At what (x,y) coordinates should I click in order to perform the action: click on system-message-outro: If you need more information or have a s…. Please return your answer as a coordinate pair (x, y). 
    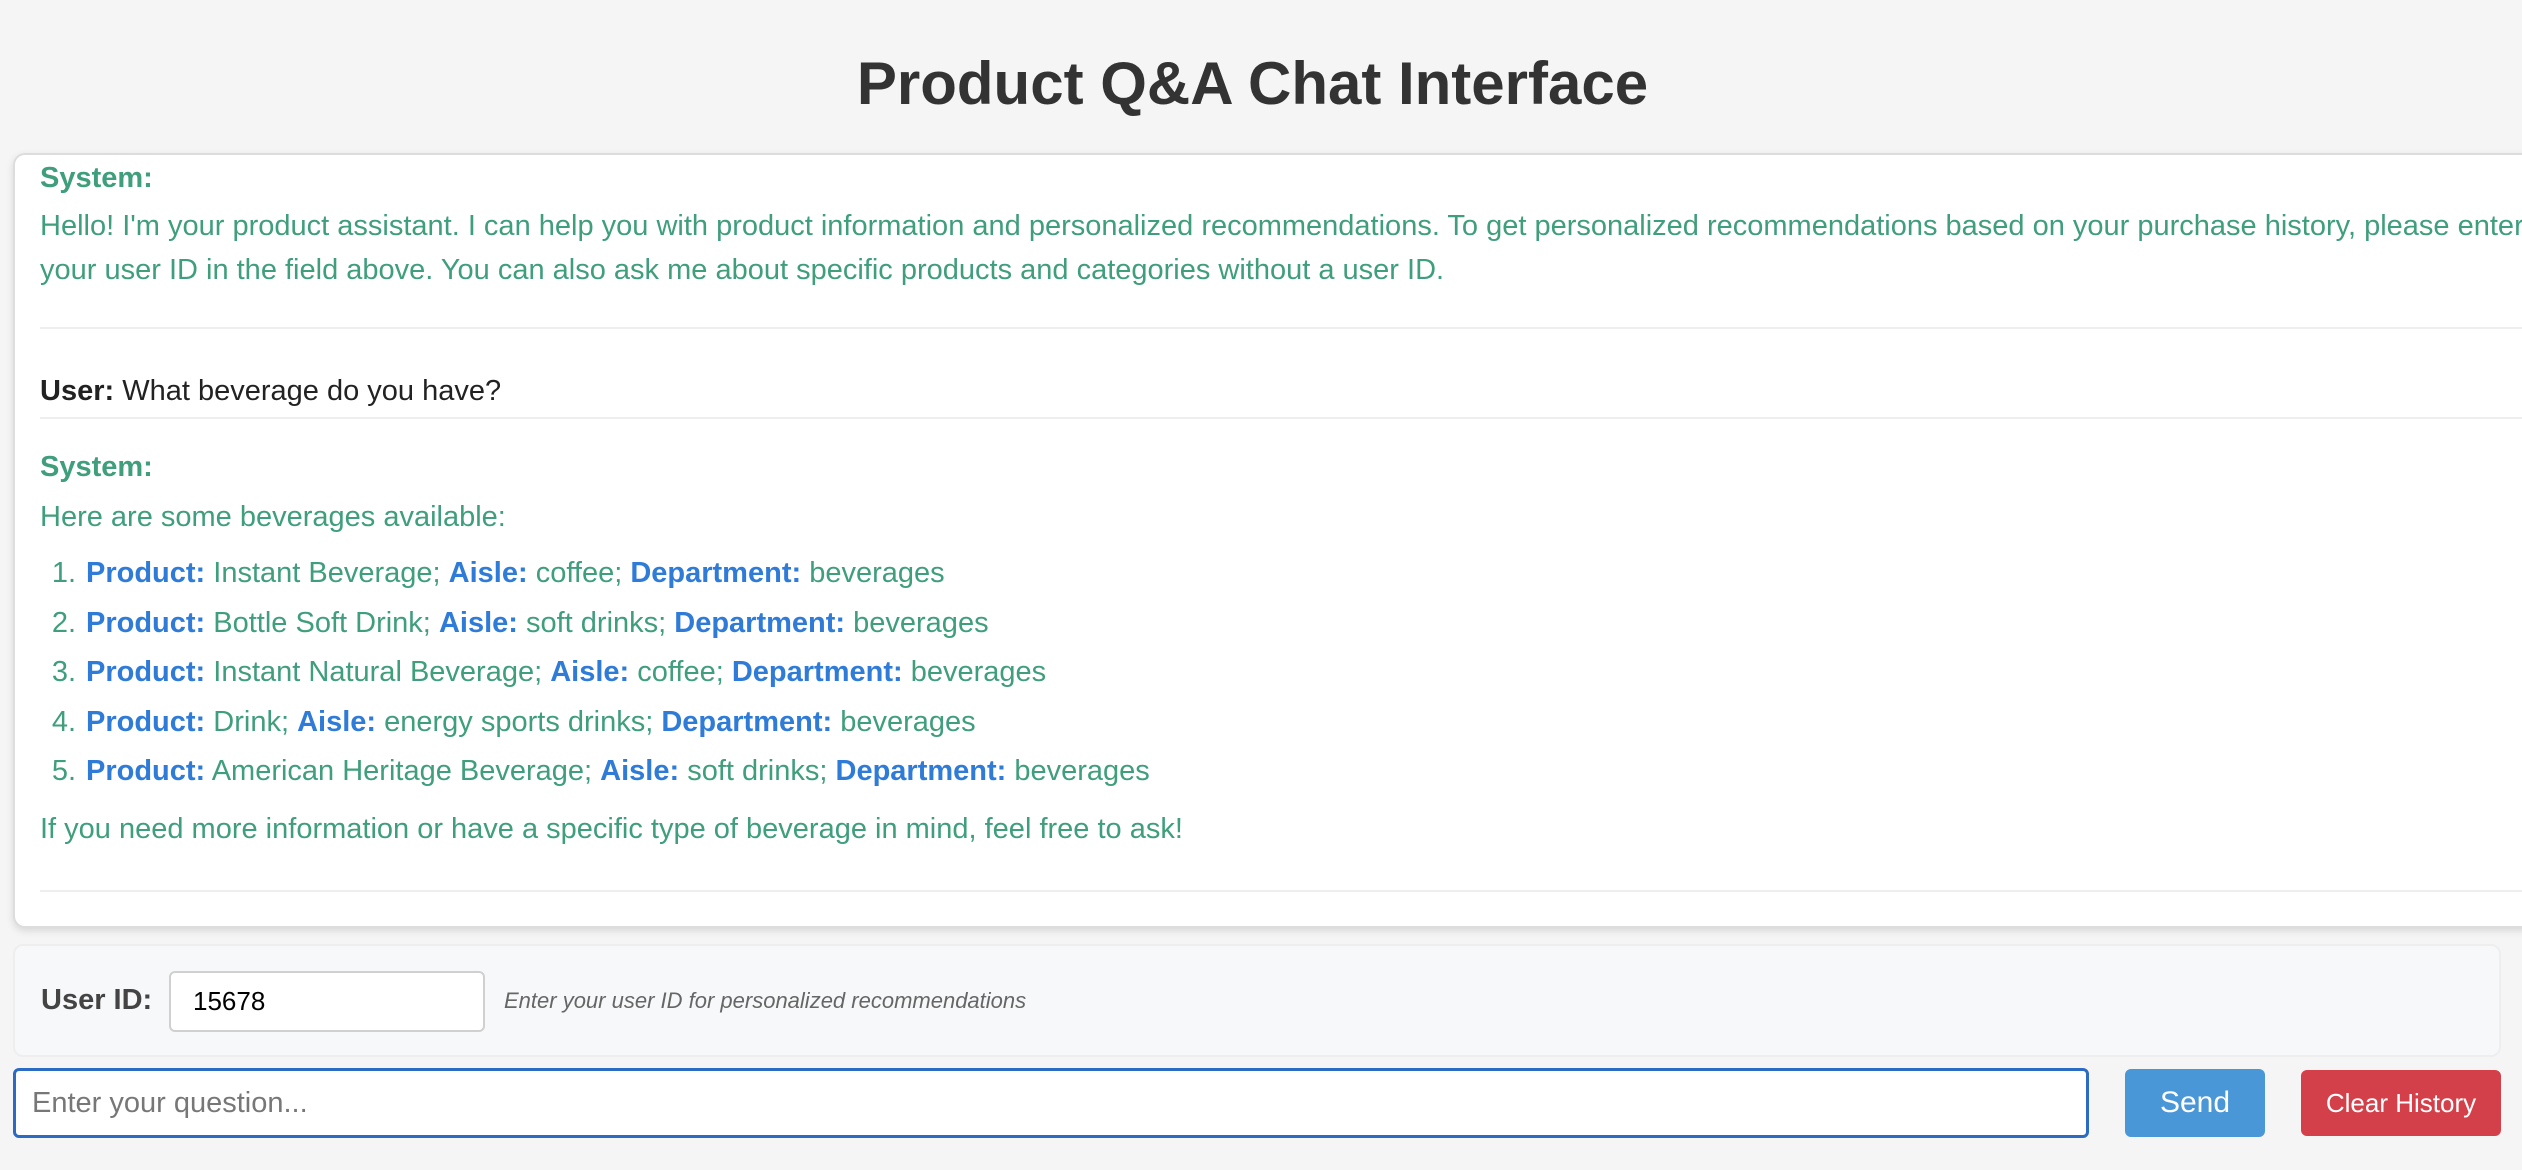
    Looking at the image, I should click on (611, 828).